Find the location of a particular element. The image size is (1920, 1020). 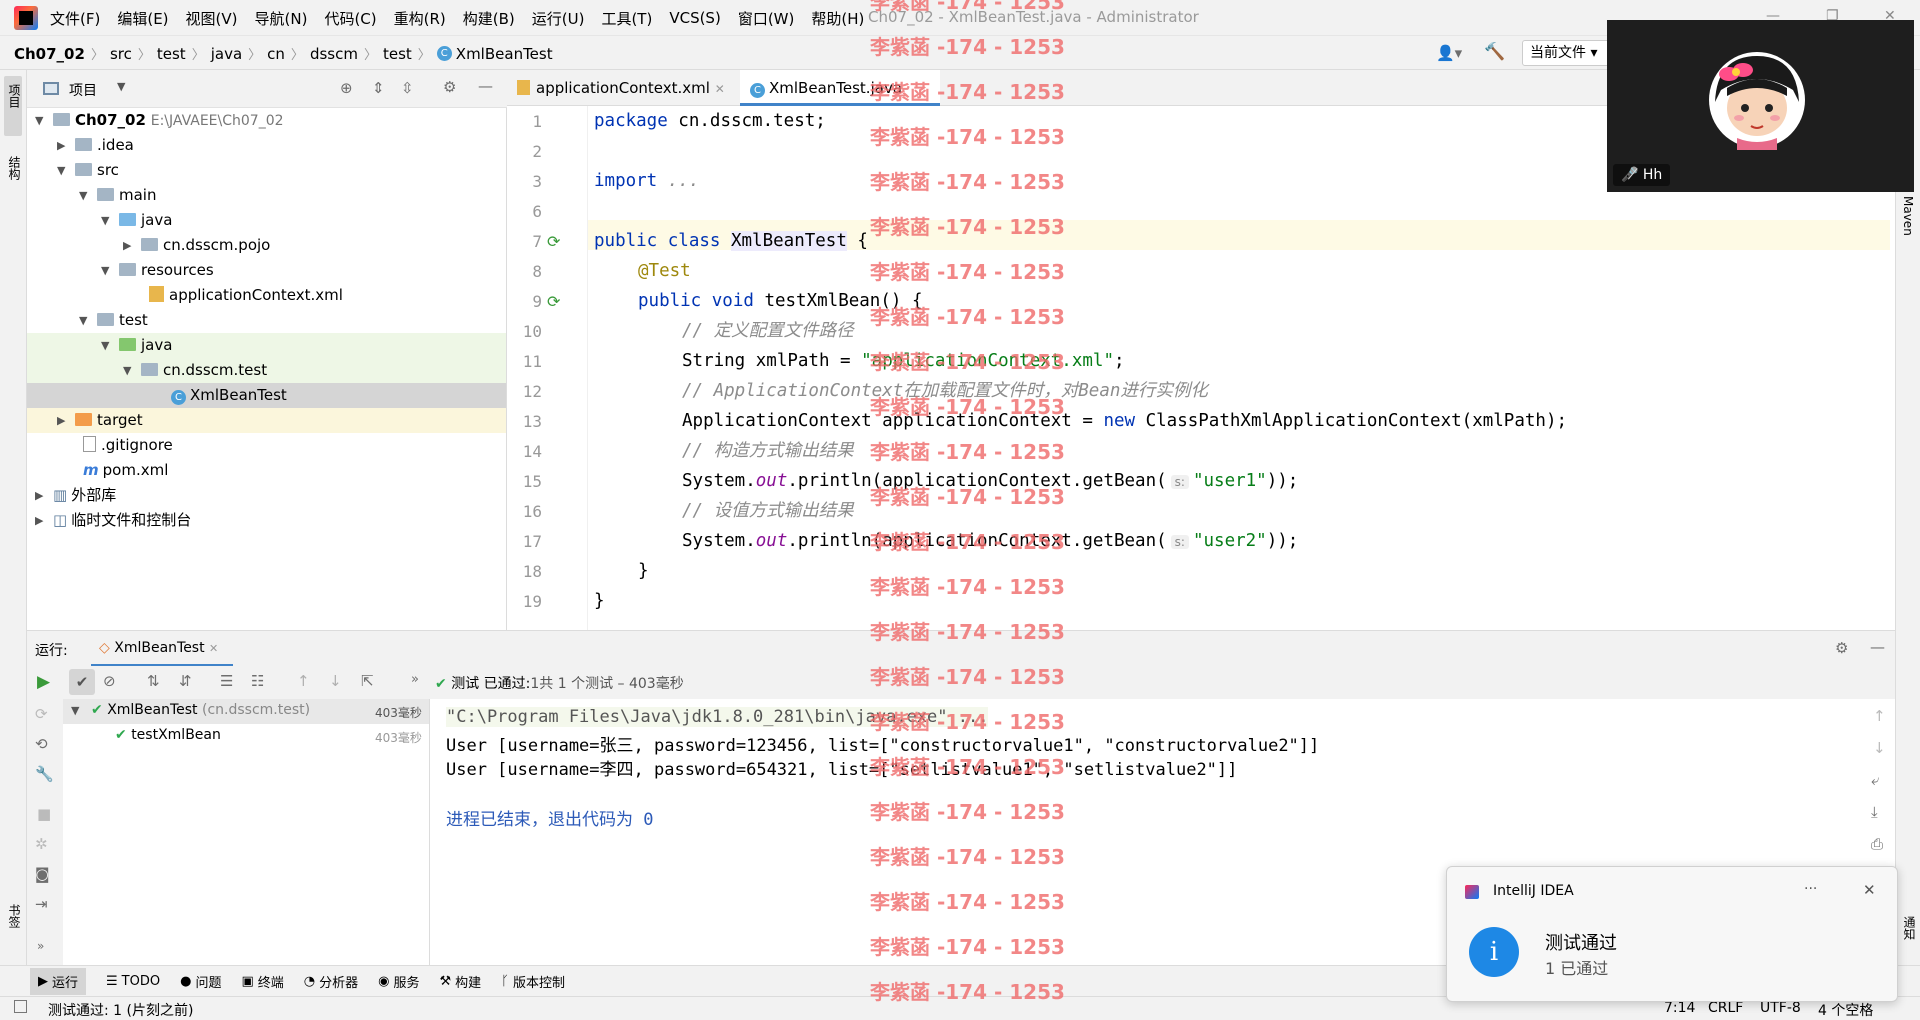

tool-tab-vcs: ᚴ 版本控制 is located at coordinates (533, 981).